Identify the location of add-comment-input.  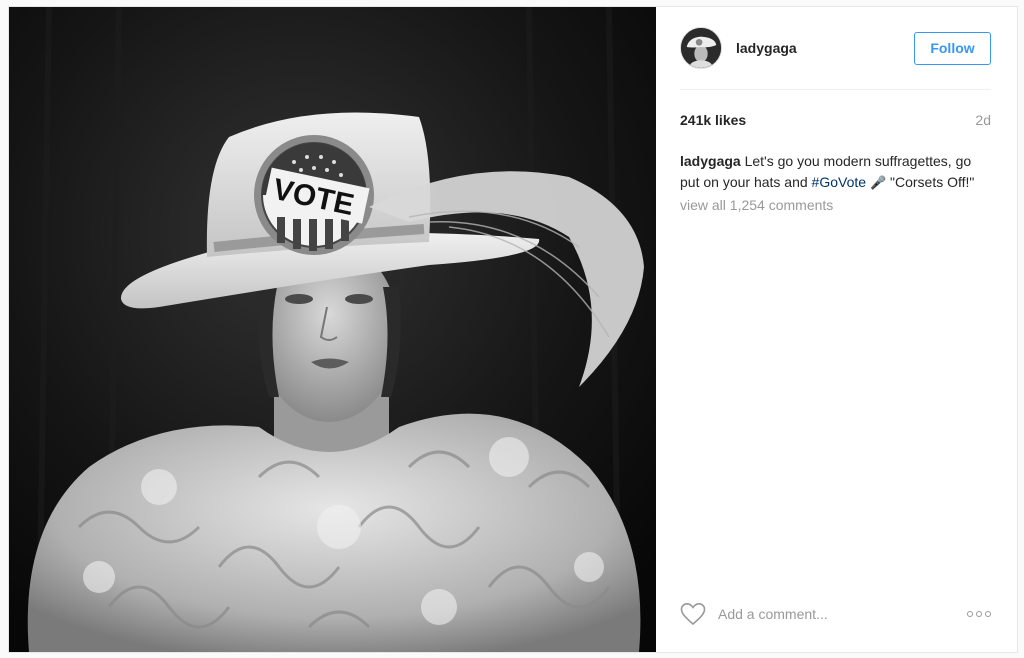
(839, 614).